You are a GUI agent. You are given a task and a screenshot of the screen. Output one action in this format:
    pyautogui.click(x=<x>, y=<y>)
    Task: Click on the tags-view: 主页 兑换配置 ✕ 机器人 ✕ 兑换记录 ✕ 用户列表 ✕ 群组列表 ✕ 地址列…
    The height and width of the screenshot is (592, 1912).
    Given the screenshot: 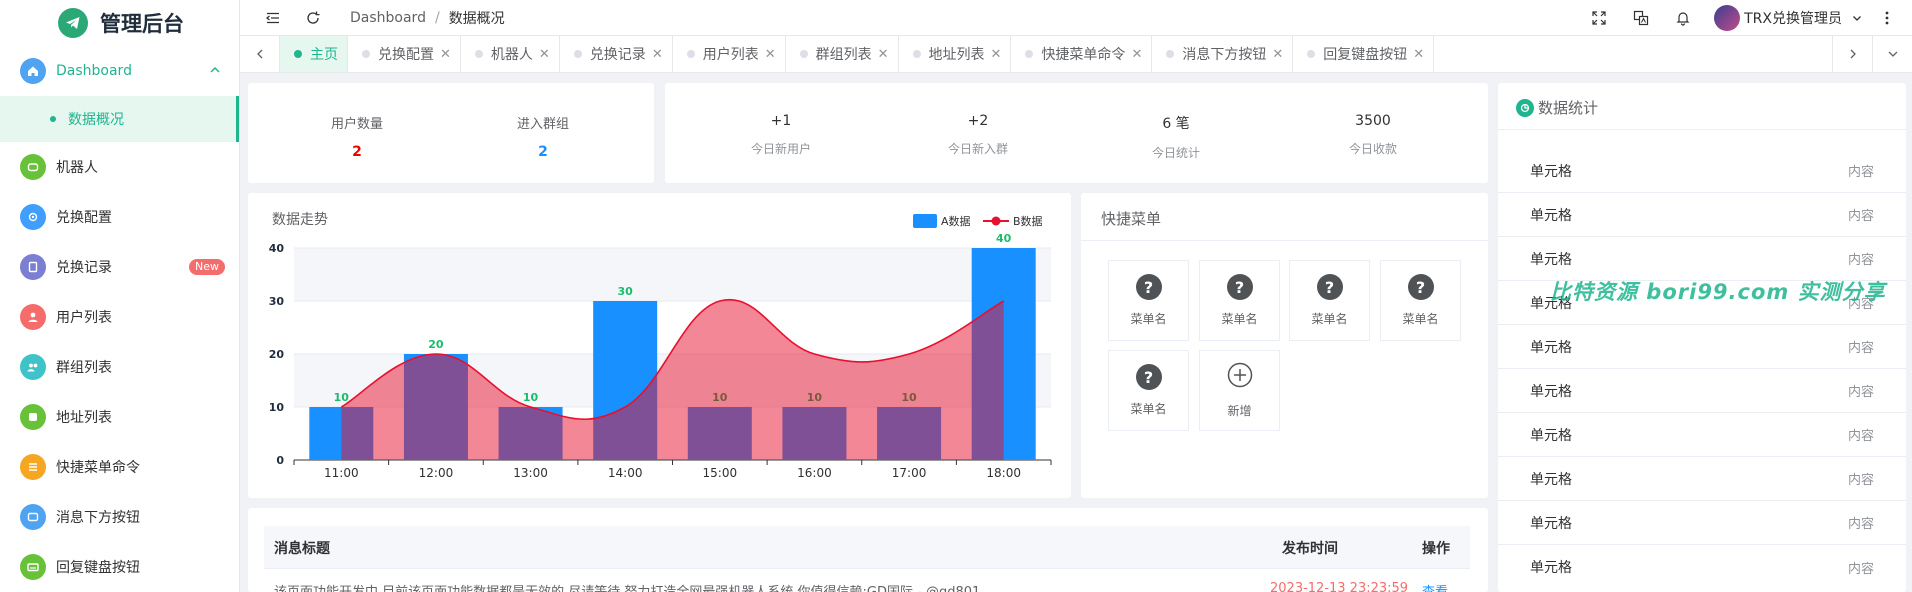 What is the action you would take?
    pyautogui.click(x=1076, y=54)
    